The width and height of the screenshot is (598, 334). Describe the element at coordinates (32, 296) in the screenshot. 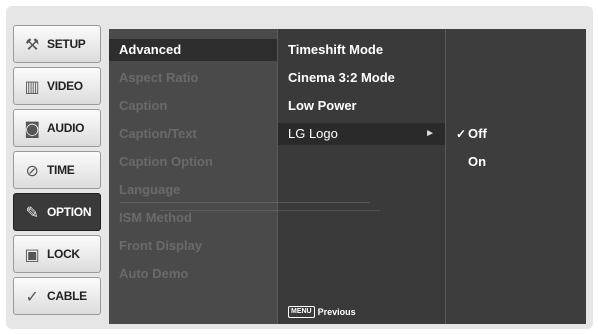

I see `cable-icon: ✓` at that location.